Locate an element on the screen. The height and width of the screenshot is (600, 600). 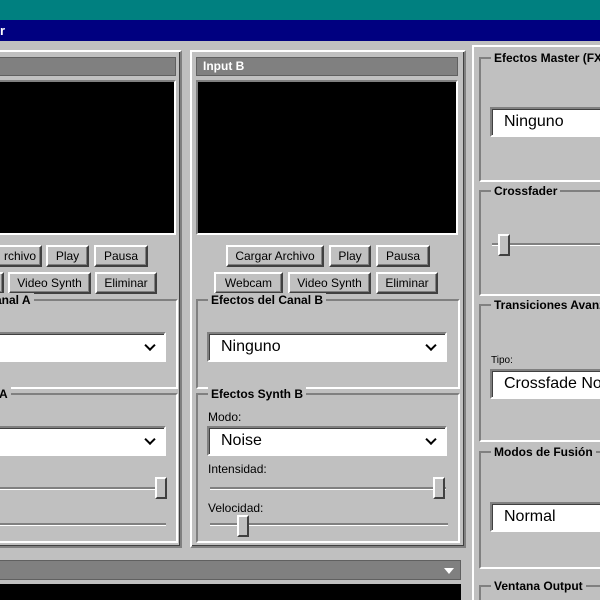
input-a-effects-select is located at coordinates (83, 347).